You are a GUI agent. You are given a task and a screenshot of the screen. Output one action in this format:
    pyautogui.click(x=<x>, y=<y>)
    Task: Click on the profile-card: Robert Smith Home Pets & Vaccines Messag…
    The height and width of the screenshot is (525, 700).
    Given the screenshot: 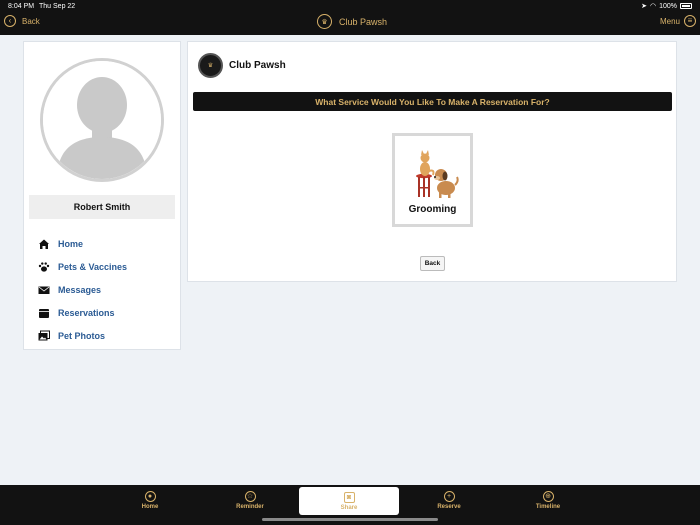 What is the action you would take?
    pyautogui.click(x=102, y=195)
    